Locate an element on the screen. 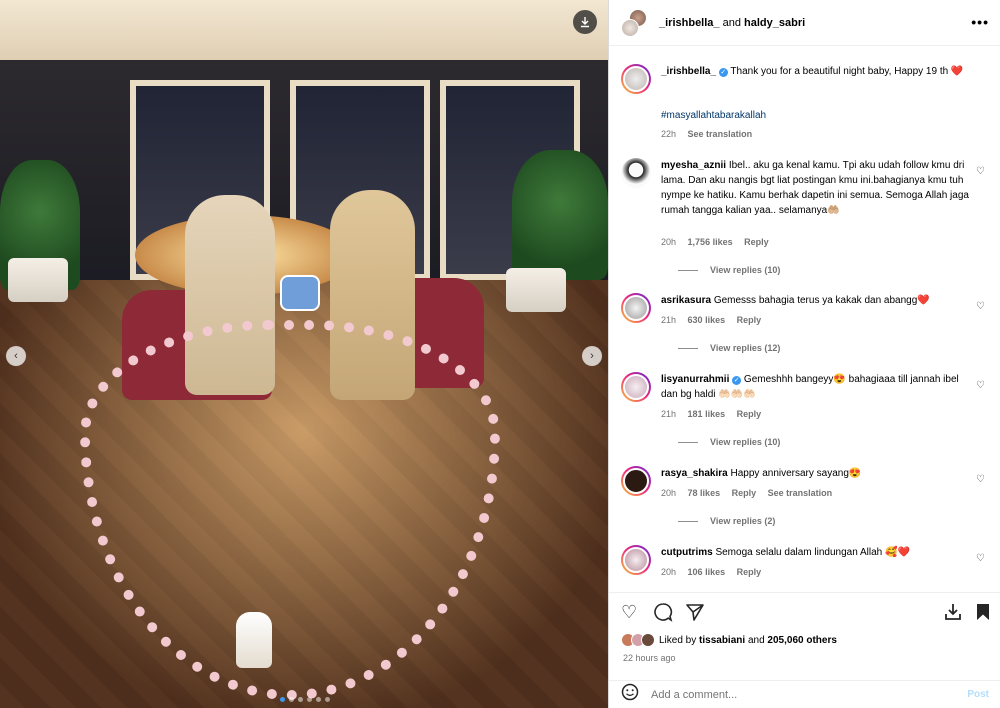  like-button: ♡ is located at coordinates (629, 612).